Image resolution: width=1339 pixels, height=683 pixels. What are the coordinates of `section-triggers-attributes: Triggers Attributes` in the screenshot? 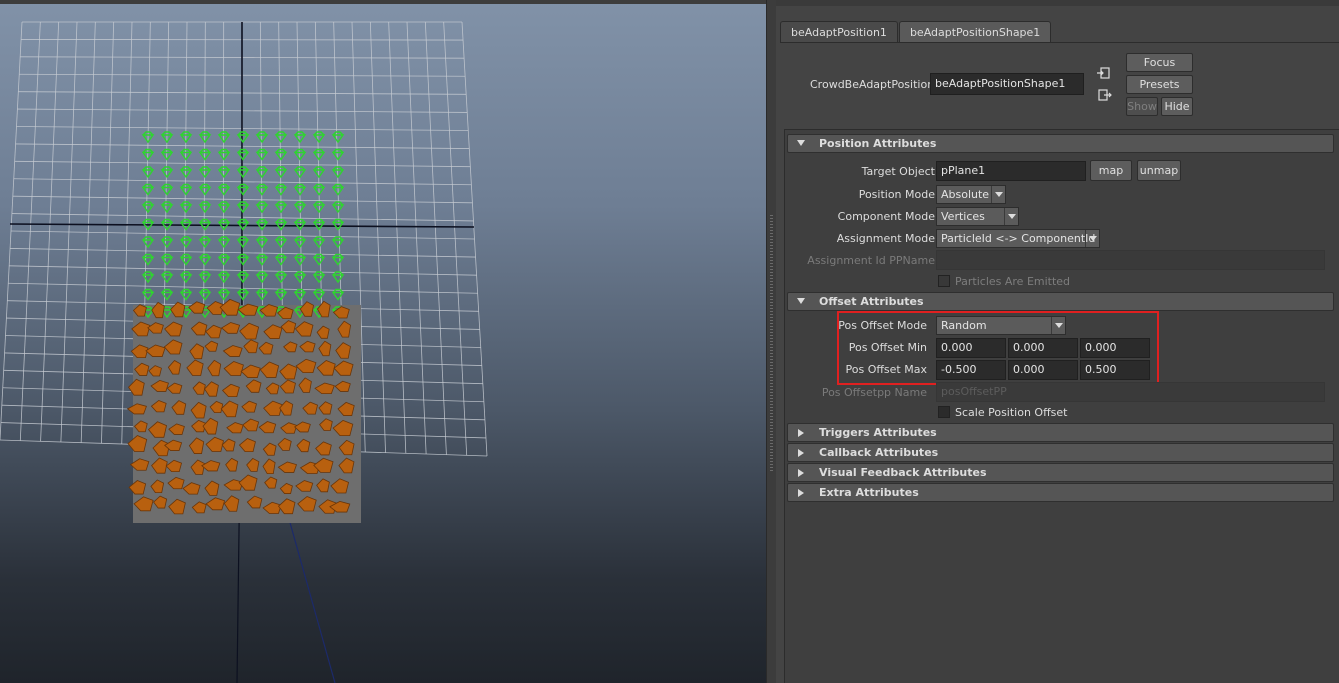 It's located at (1060, 432).